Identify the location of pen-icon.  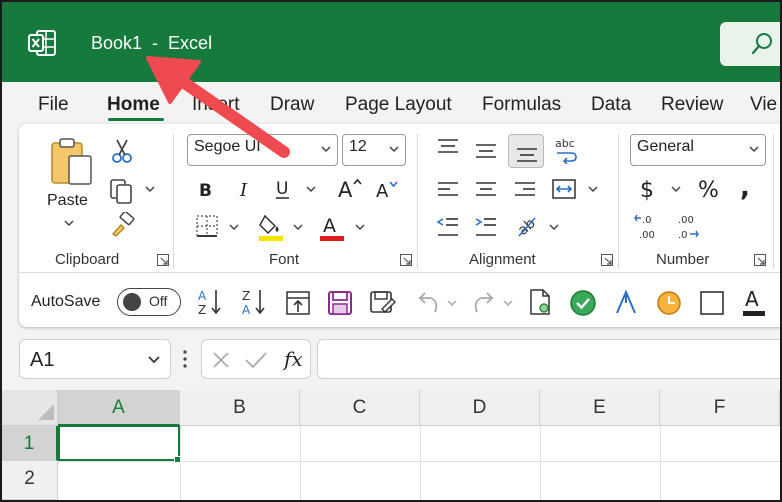
(626, 303).